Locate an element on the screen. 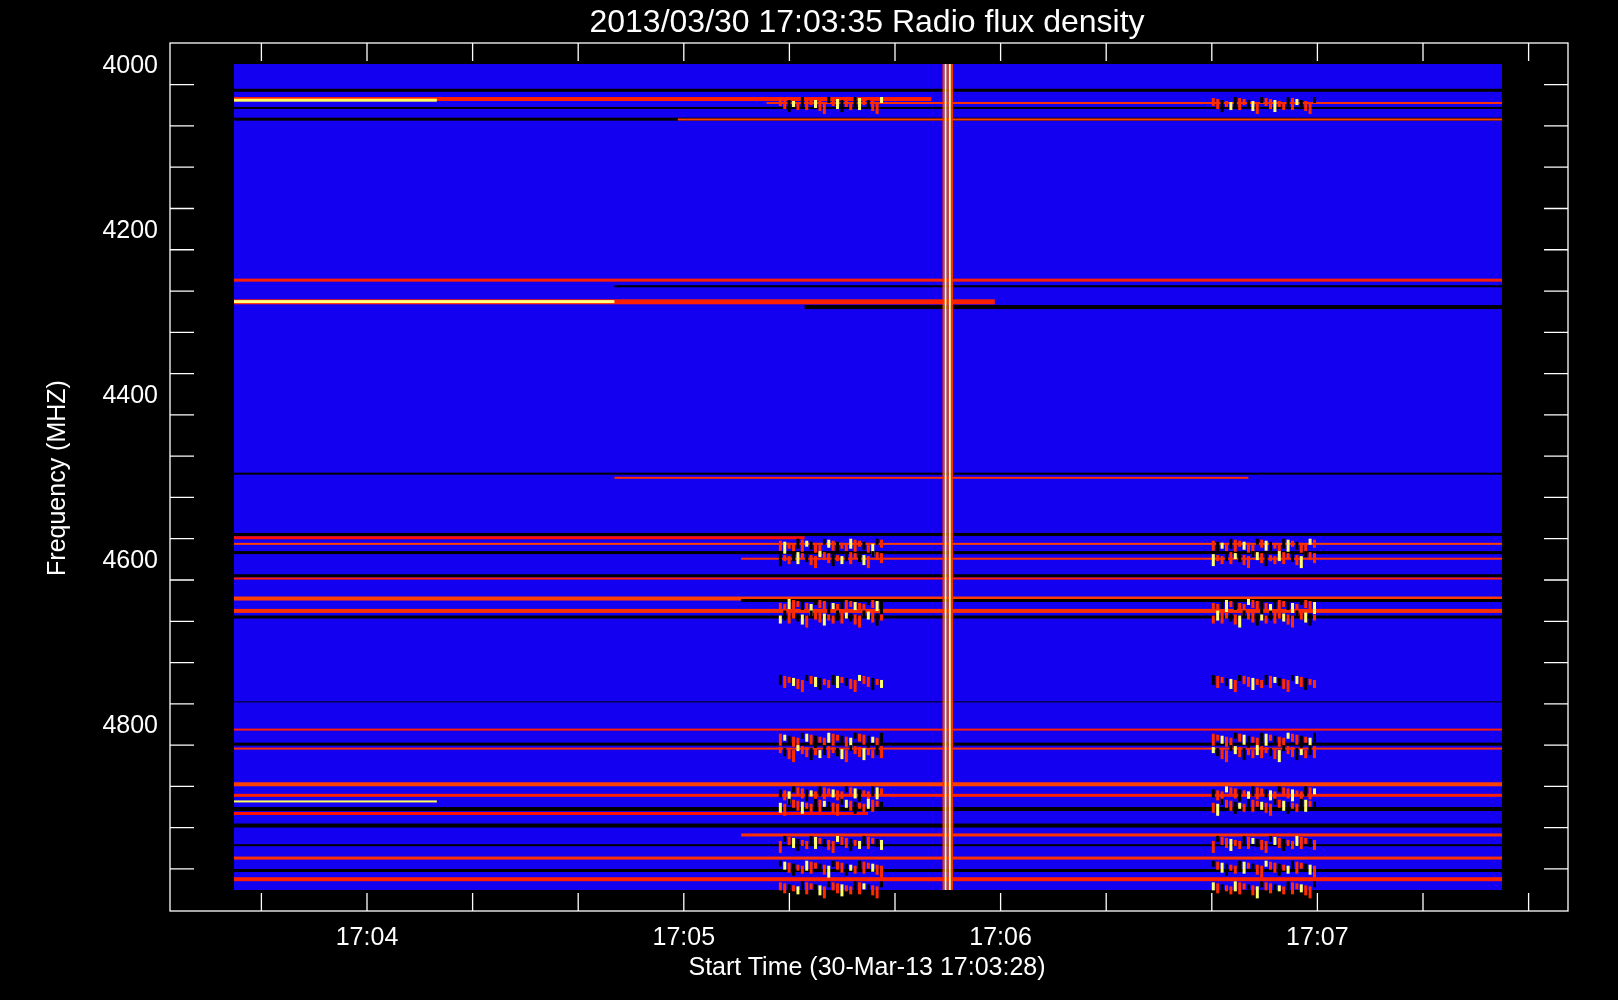 The width and height of the screenshot is (1618, 1000). tick-label: 4200 is located at coordinates (130, 229).